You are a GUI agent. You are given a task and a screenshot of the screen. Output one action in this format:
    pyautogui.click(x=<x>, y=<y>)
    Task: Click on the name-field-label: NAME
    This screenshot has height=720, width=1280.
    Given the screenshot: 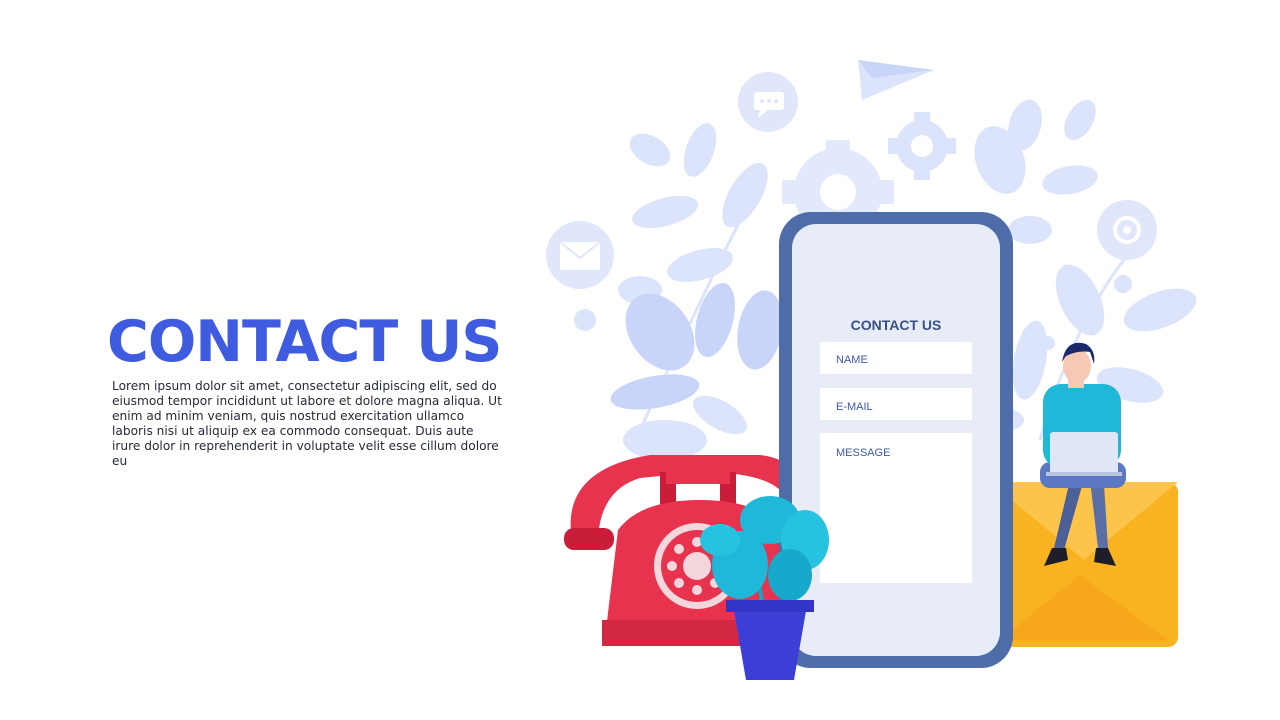 What is the action you would take?
    pyautogui.click(x=852, y=360)
    